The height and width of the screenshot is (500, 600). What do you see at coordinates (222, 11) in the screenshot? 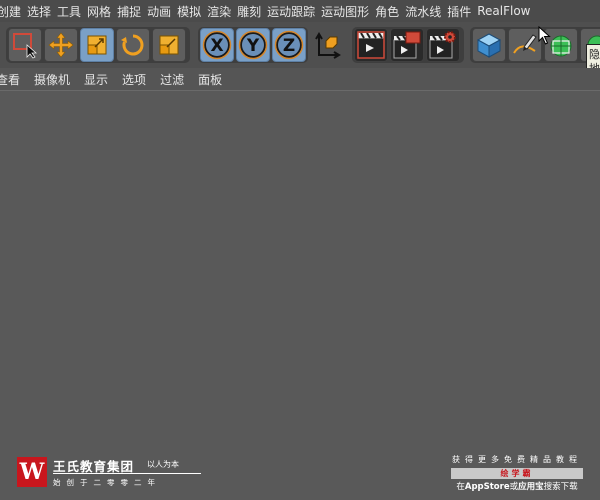
I see `menu-render: 渲染` at bounding box center [222, 11].